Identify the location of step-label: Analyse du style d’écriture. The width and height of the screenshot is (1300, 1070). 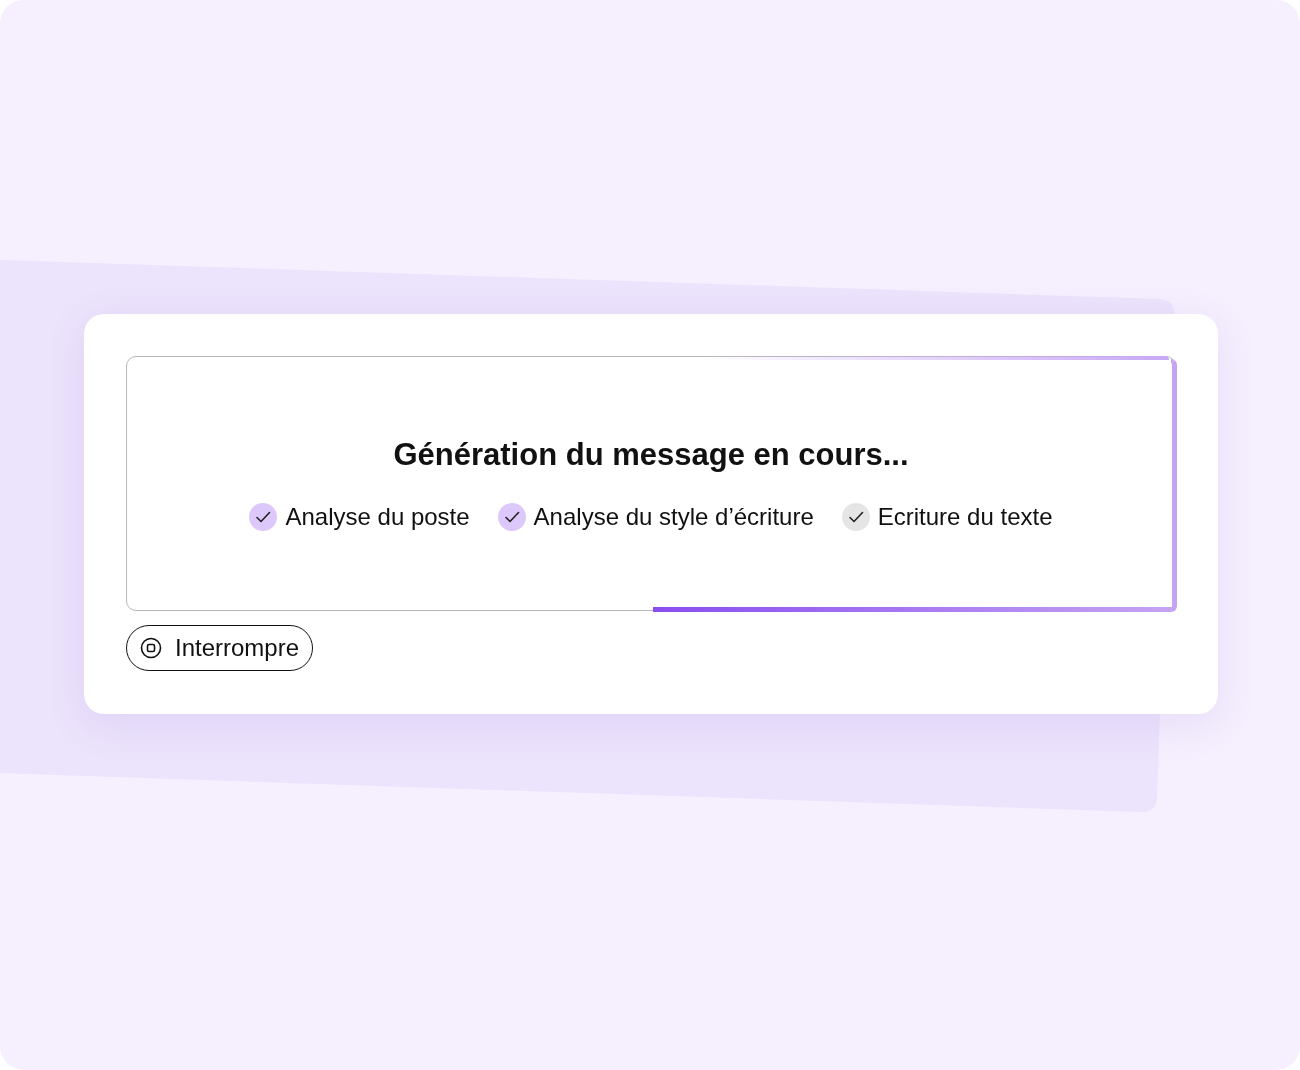
(673, 516).